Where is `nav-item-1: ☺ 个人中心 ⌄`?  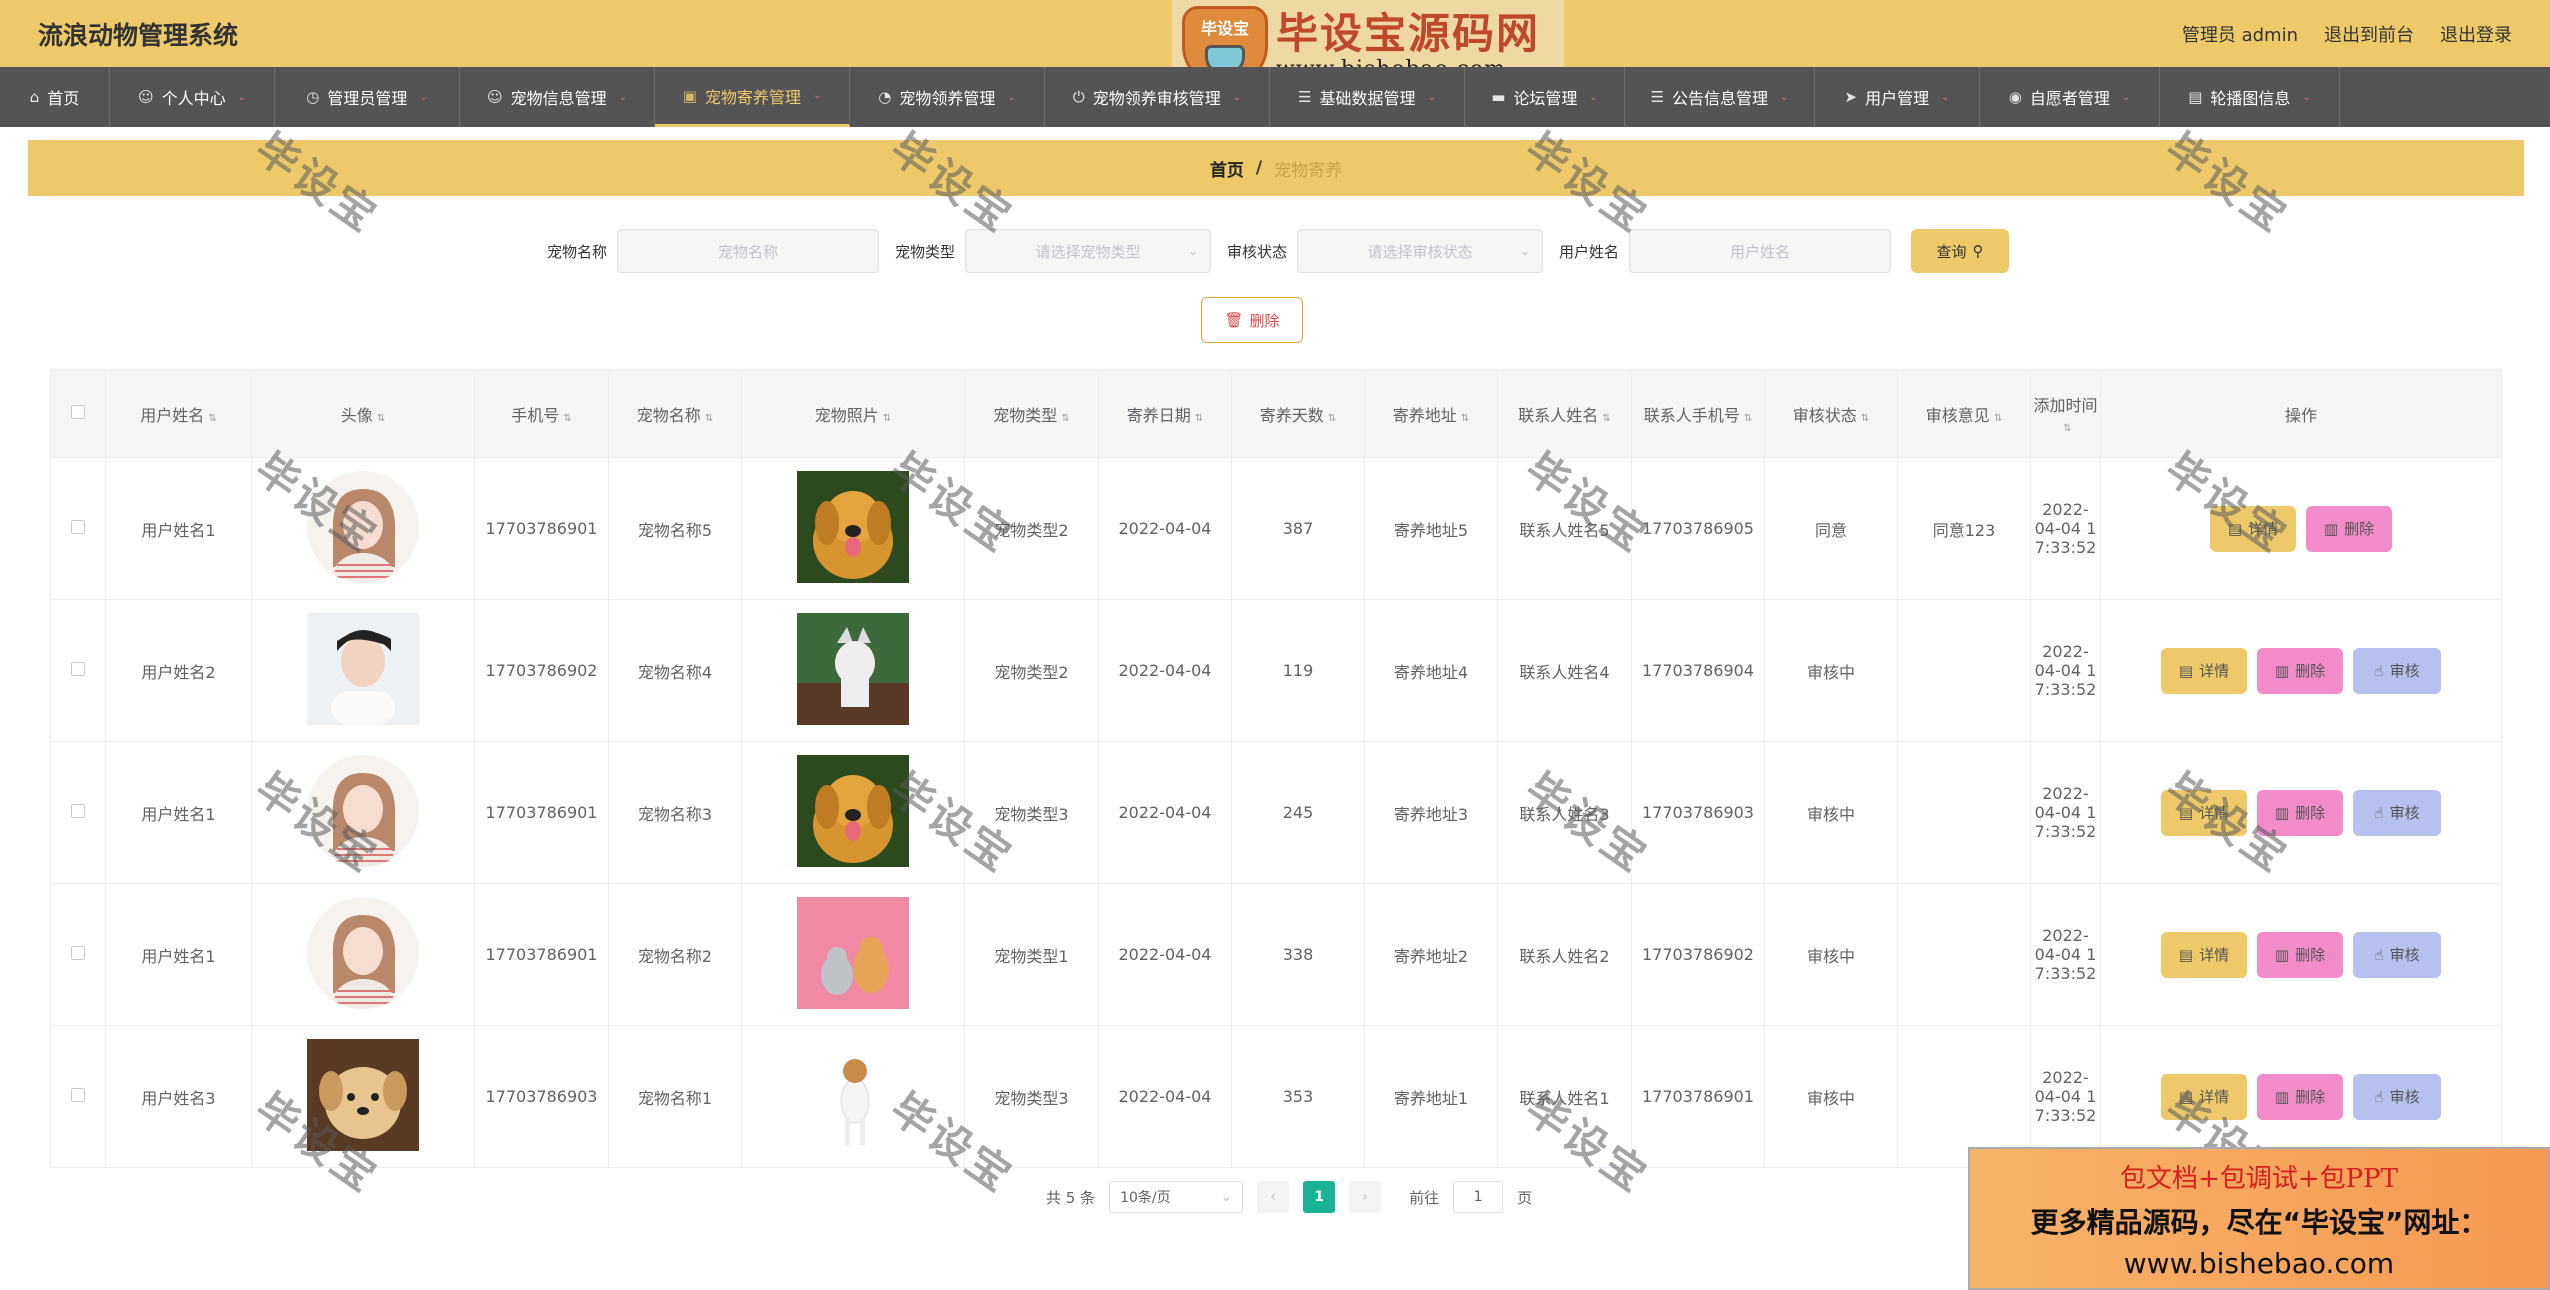 nav-item-1: ☺ 个人中心 ⌄ is located at coordinates (192, 97).